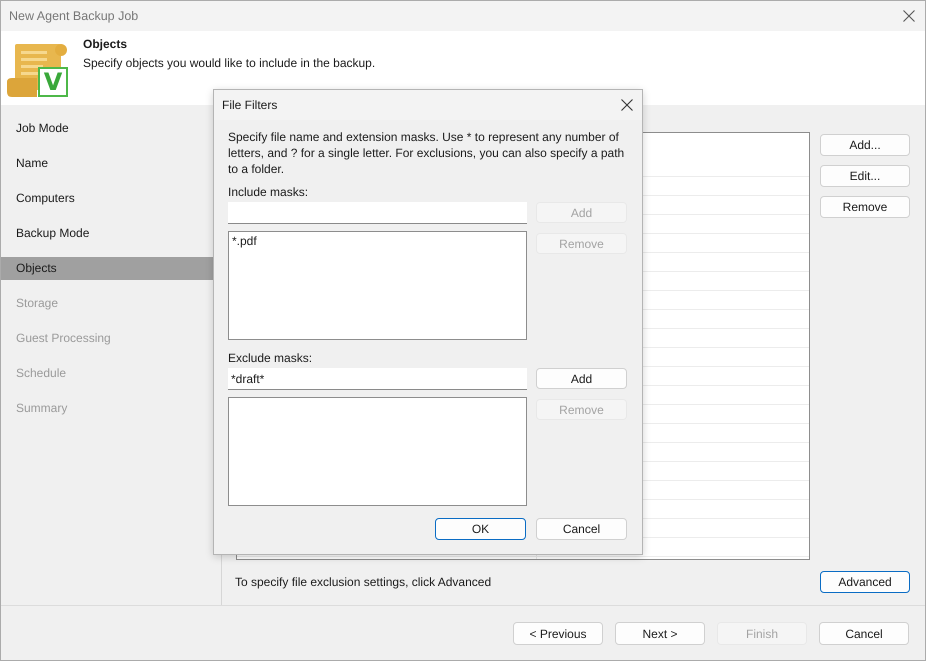  I want to click on step-item: Job Mode, so click(107, 128).